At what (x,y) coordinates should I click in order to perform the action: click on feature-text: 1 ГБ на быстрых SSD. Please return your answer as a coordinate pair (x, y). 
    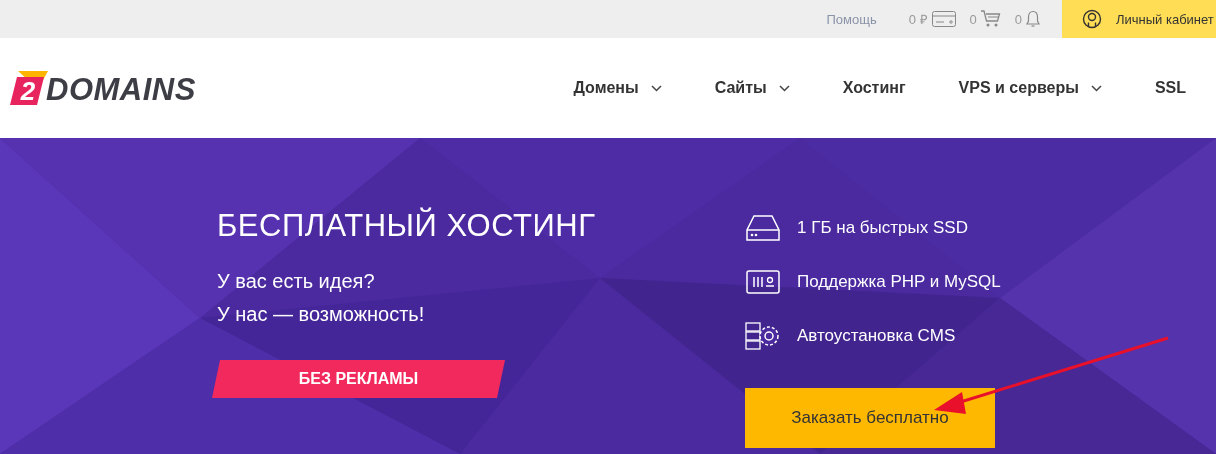
    Looking at the image, I should click on (882, 228).